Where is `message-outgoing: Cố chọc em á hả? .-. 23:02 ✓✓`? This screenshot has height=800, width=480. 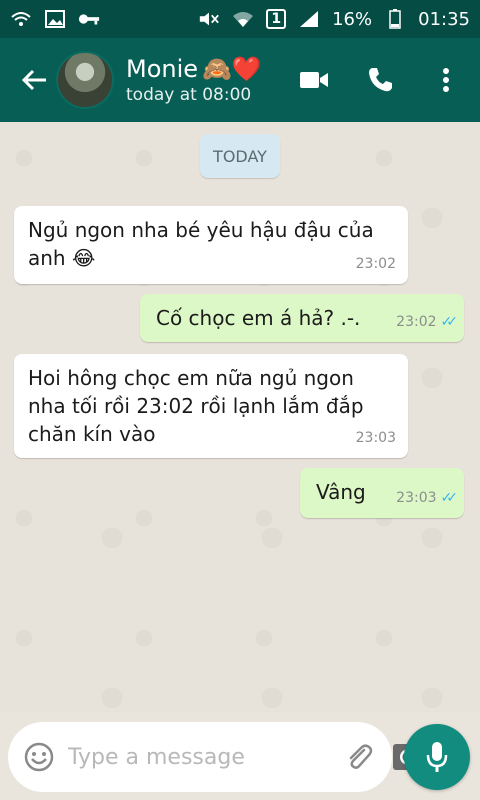 message-outgoing: Cố chọc em á hả? .-. 23:02 ✓✓ is located at coordinates (302, 318).